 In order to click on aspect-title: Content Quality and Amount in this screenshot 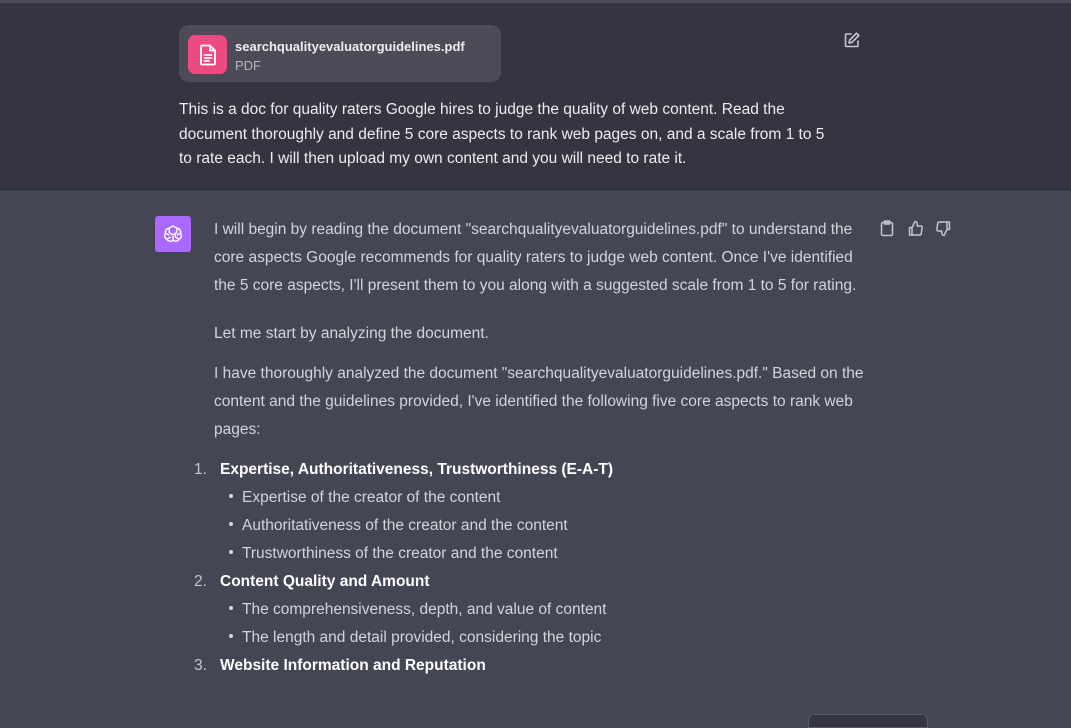, I will do `click(325, 581)`.